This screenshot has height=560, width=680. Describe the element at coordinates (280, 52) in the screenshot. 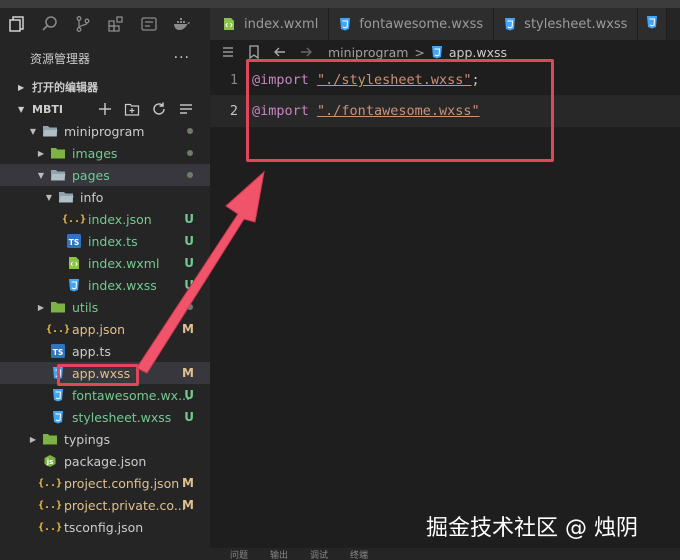

I see `back-arrow-icon` at that location.